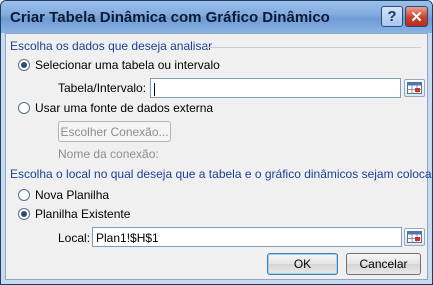 The width and height of the screenshot is (433, 285). What do you see at coordinates (72, 195) in the screenshot?
I see `radio-label: Nova Planilha` at bounding box center [72, 195].